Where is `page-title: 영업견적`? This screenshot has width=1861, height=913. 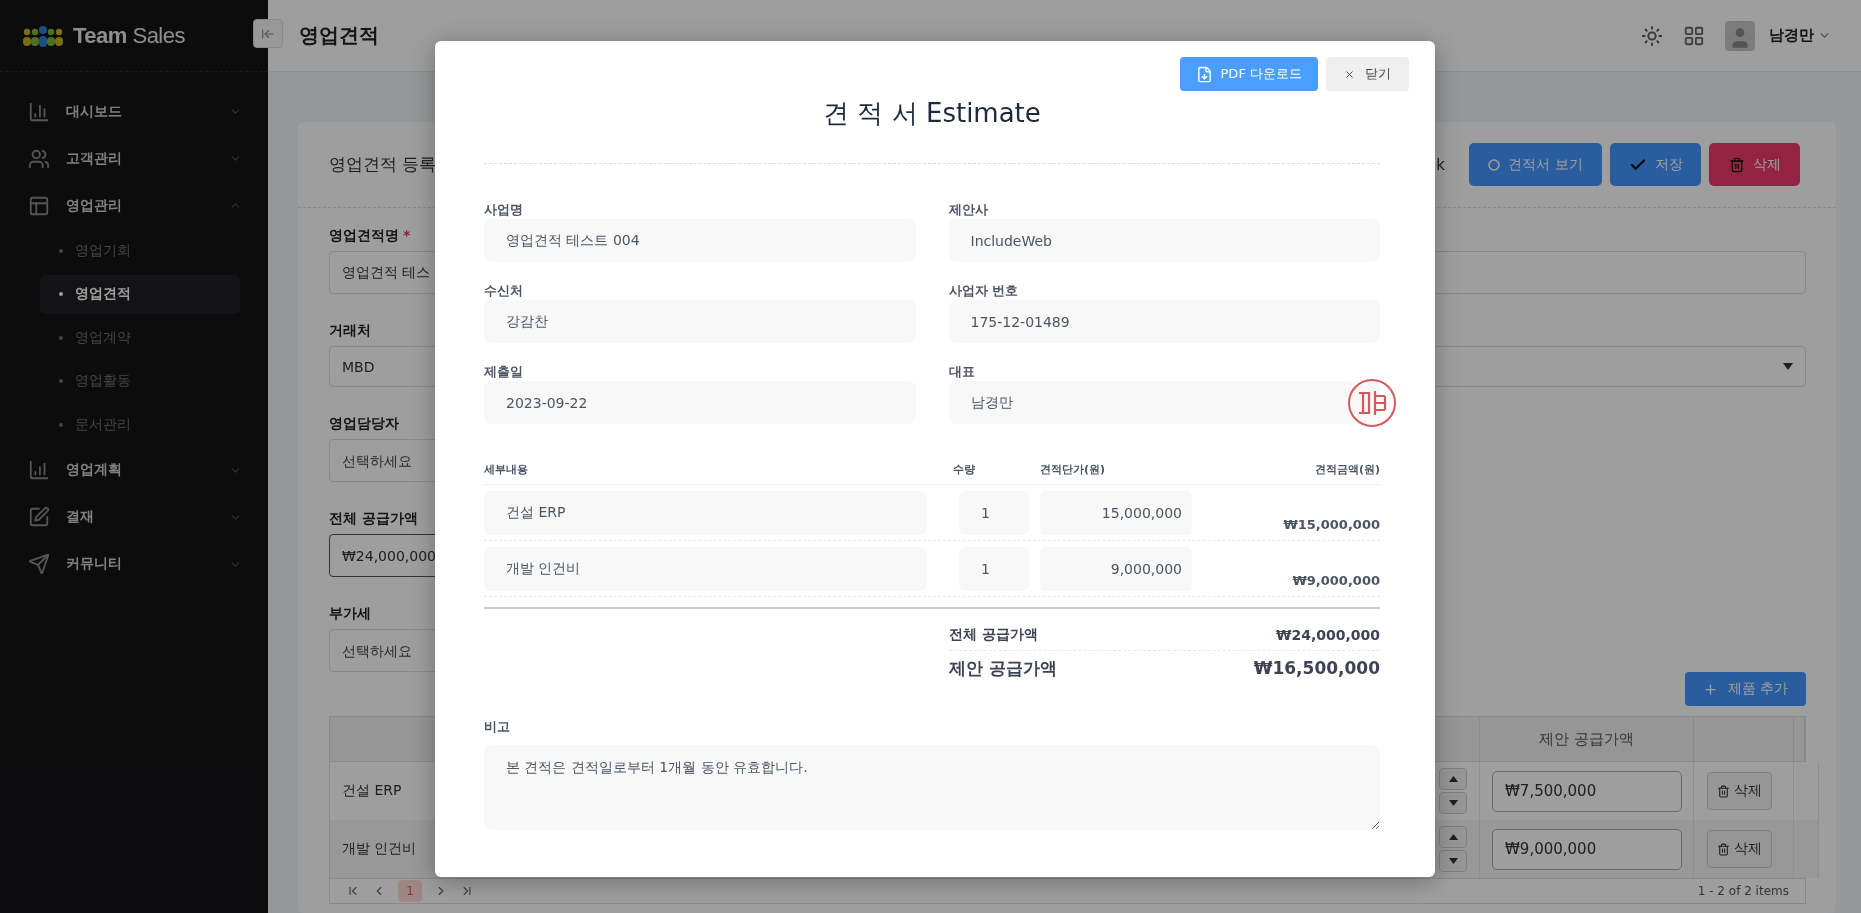 page-title: 영업견적 is located at coordinates (339, 35).